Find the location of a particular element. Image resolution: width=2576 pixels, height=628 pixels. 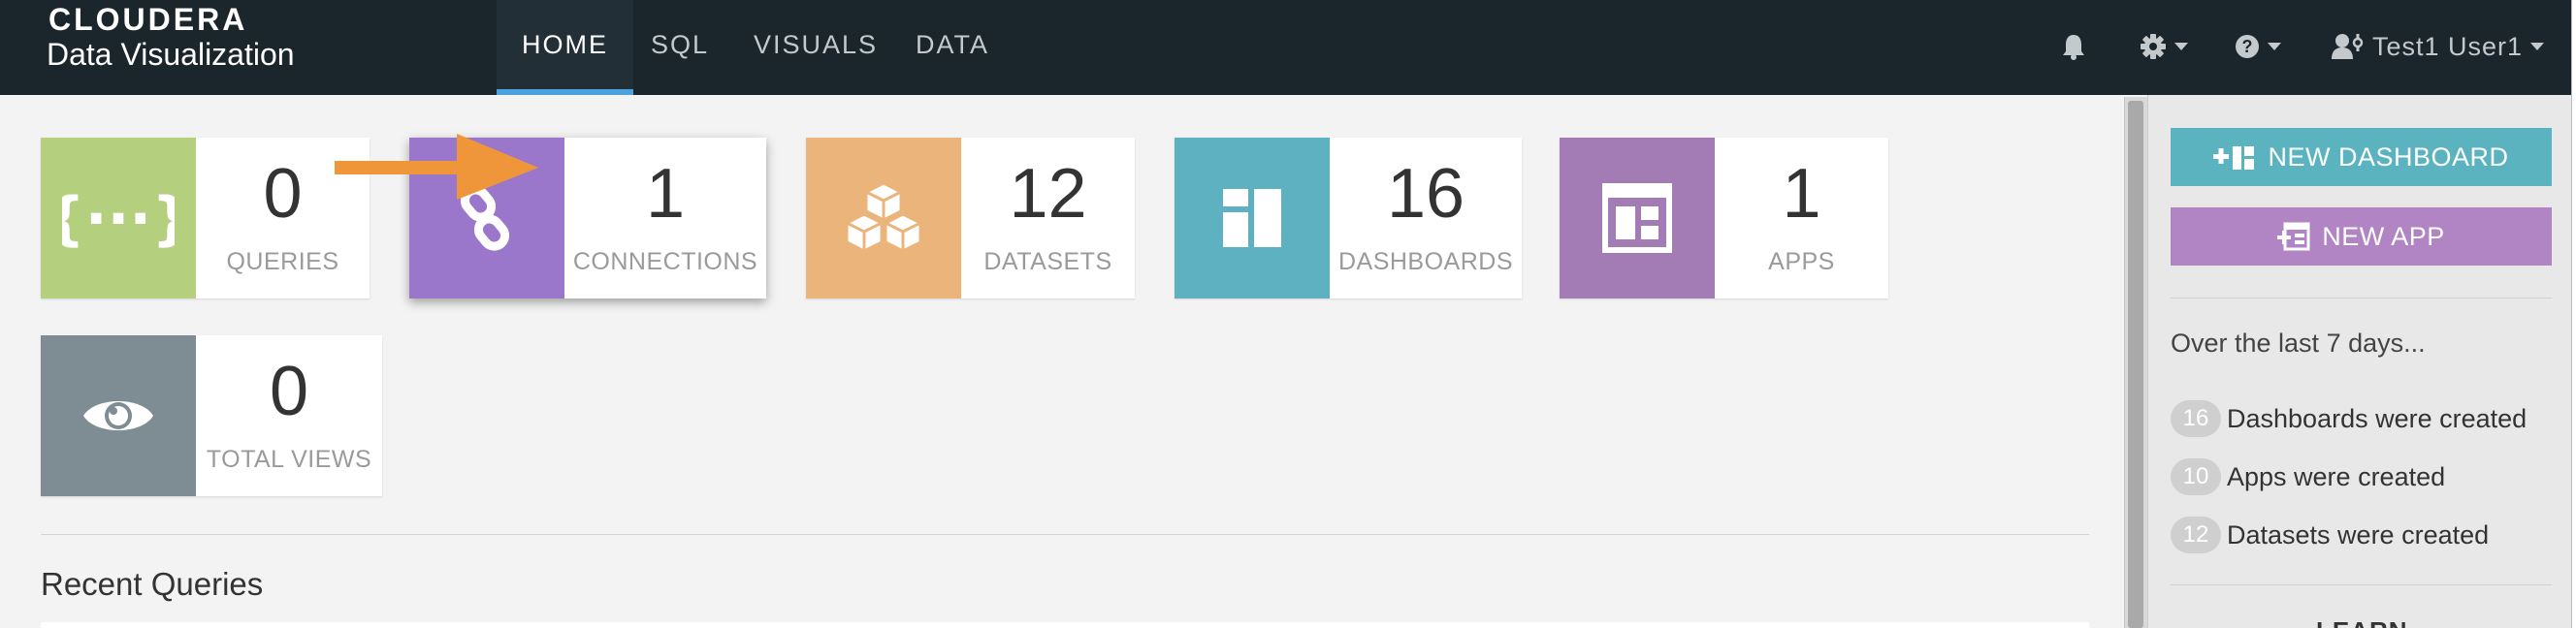

annotation-arrow-icon is located at coordinates (436, 167).